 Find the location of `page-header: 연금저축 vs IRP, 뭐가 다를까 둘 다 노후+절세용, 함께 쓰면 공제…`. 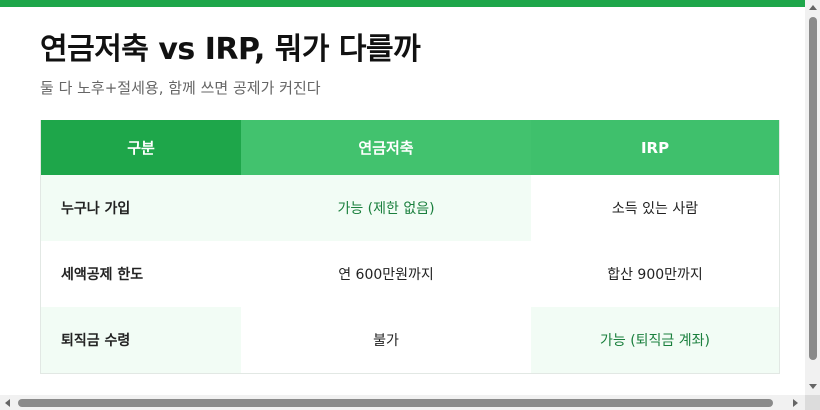

page-header: 연금저축 vs IRP, 뭐가 다를까 둘 다 노후+절세용, 함께 쓰면 공제… is located at coordinates (410, 64).